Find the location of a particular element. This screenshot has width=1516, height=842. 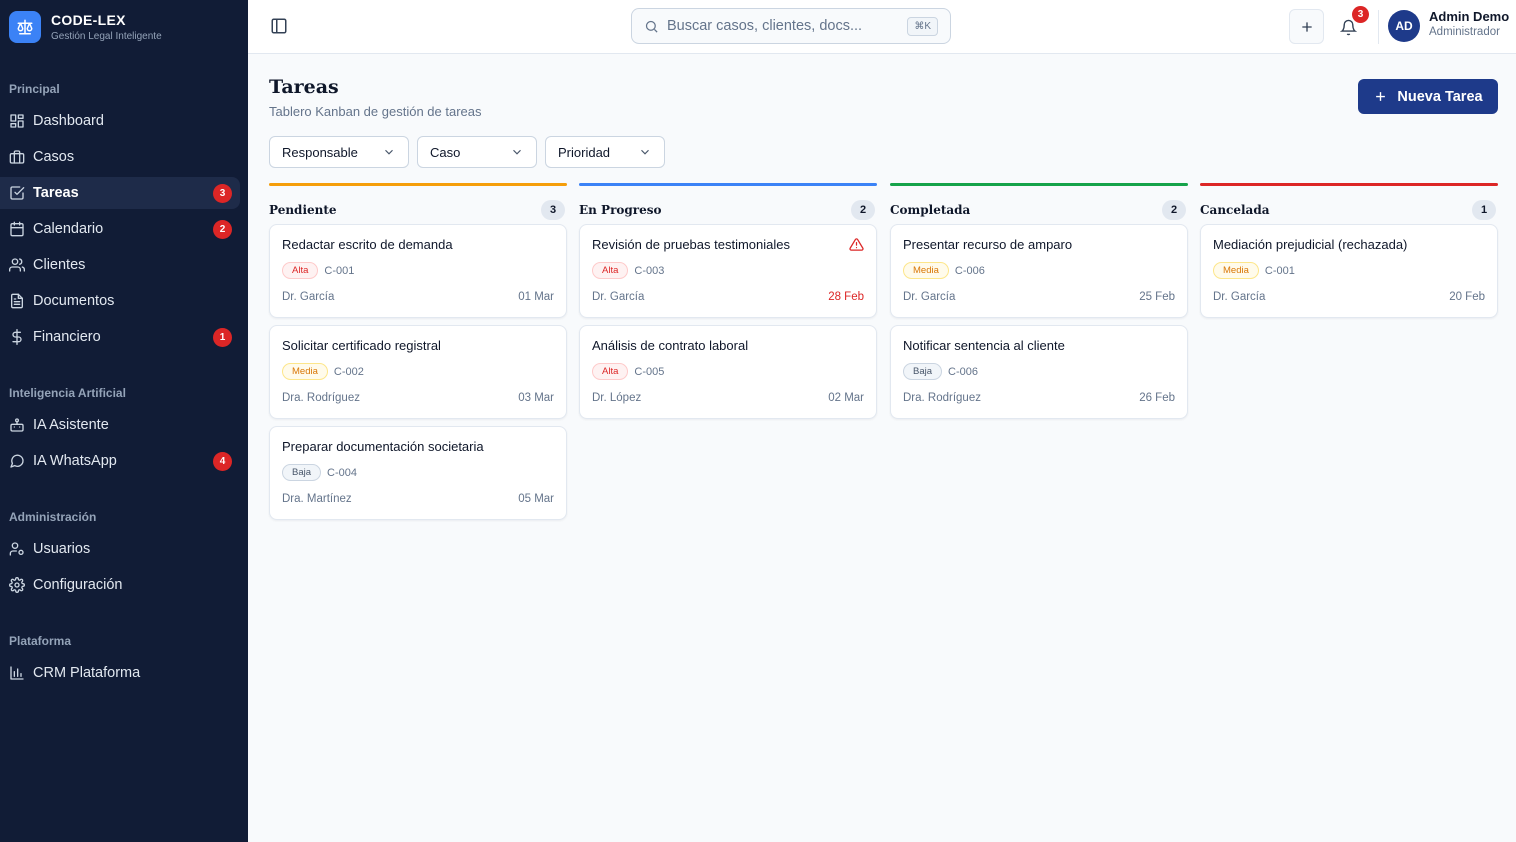

due-date: 05 Mar is located at coordinates (536, 499).